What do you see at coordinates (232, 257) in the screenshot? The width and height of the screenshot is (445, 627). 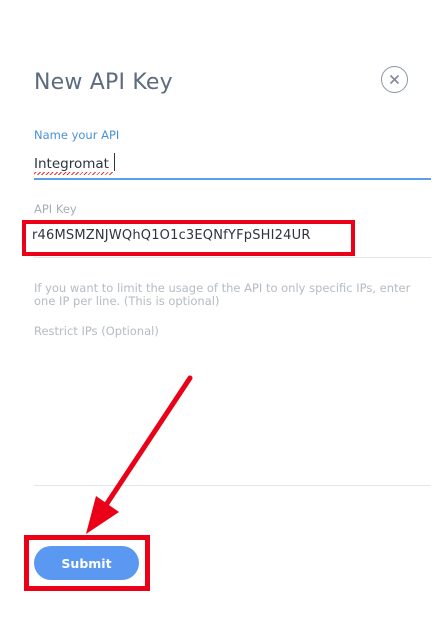 I see `api-key-underline` at bounding box center [232, 257].